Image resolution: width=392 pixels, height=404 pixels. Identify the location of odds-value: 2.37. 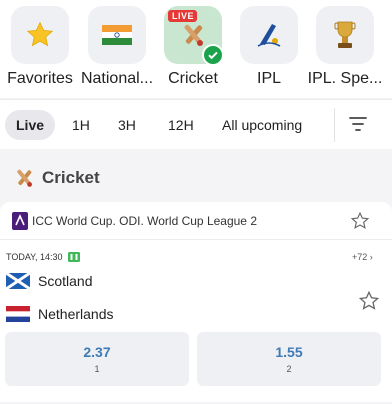
(97, 352).